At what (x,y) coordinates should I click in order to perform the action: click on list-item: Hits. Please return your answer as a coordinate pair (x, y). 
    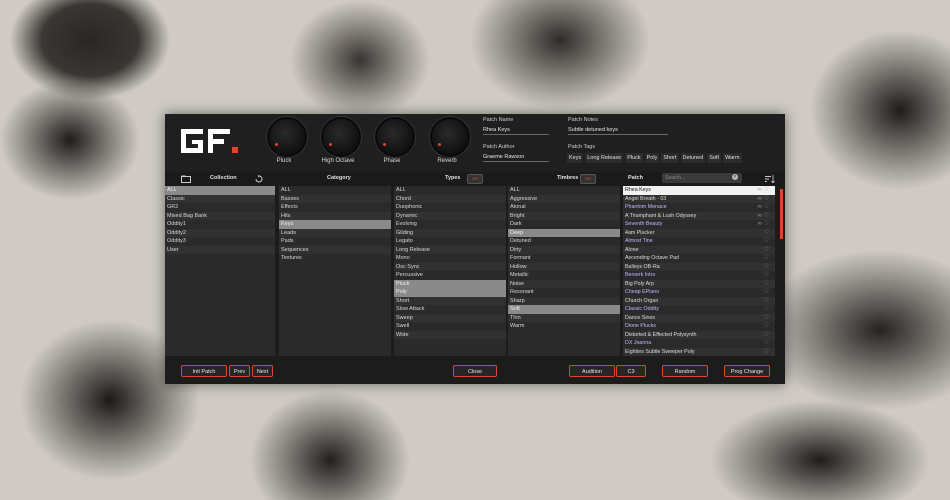
    Looking at the image, I should click on (335, 215).